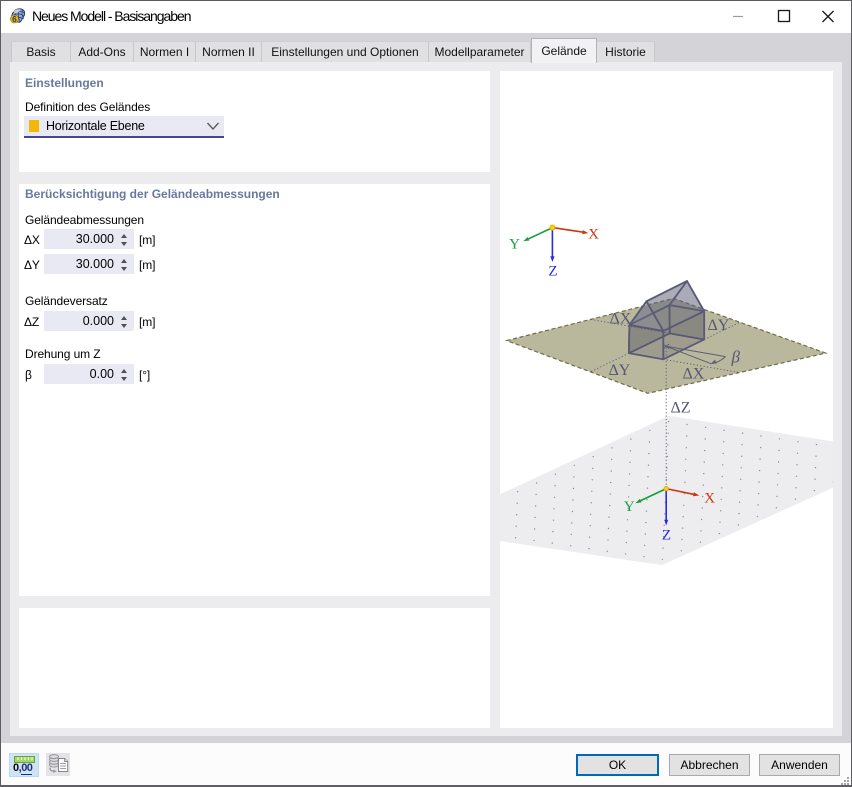 This screenshot has width=852, height=787. Describe the element at coordinates (14, 19) in the screenshot. I see `svg-text: 6` at that location.